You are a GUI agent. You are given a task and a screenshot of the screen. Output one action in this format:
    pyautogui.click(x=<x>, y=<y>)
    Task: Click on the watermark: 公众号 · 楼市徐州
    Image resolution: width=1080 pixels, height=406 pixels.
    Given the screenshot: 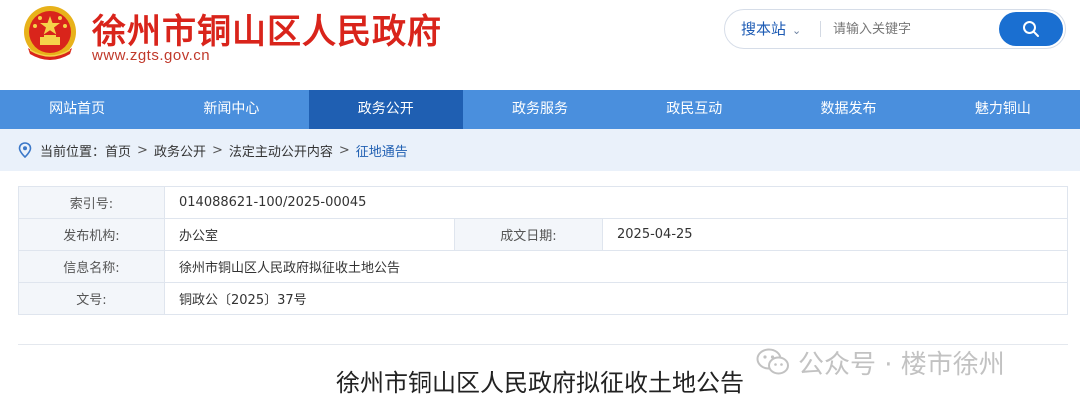 What is the action you would take?
    pyautogui.click(x=880, y=362)
    